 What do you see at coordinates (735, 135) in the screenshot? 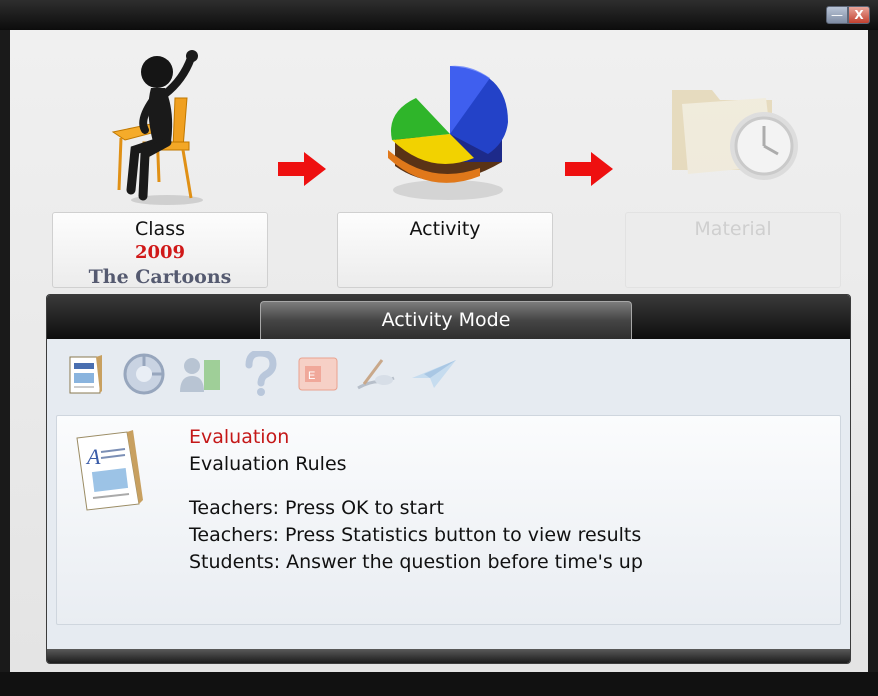
I see `folder-clock-icon` at bounding box center [735, 135].